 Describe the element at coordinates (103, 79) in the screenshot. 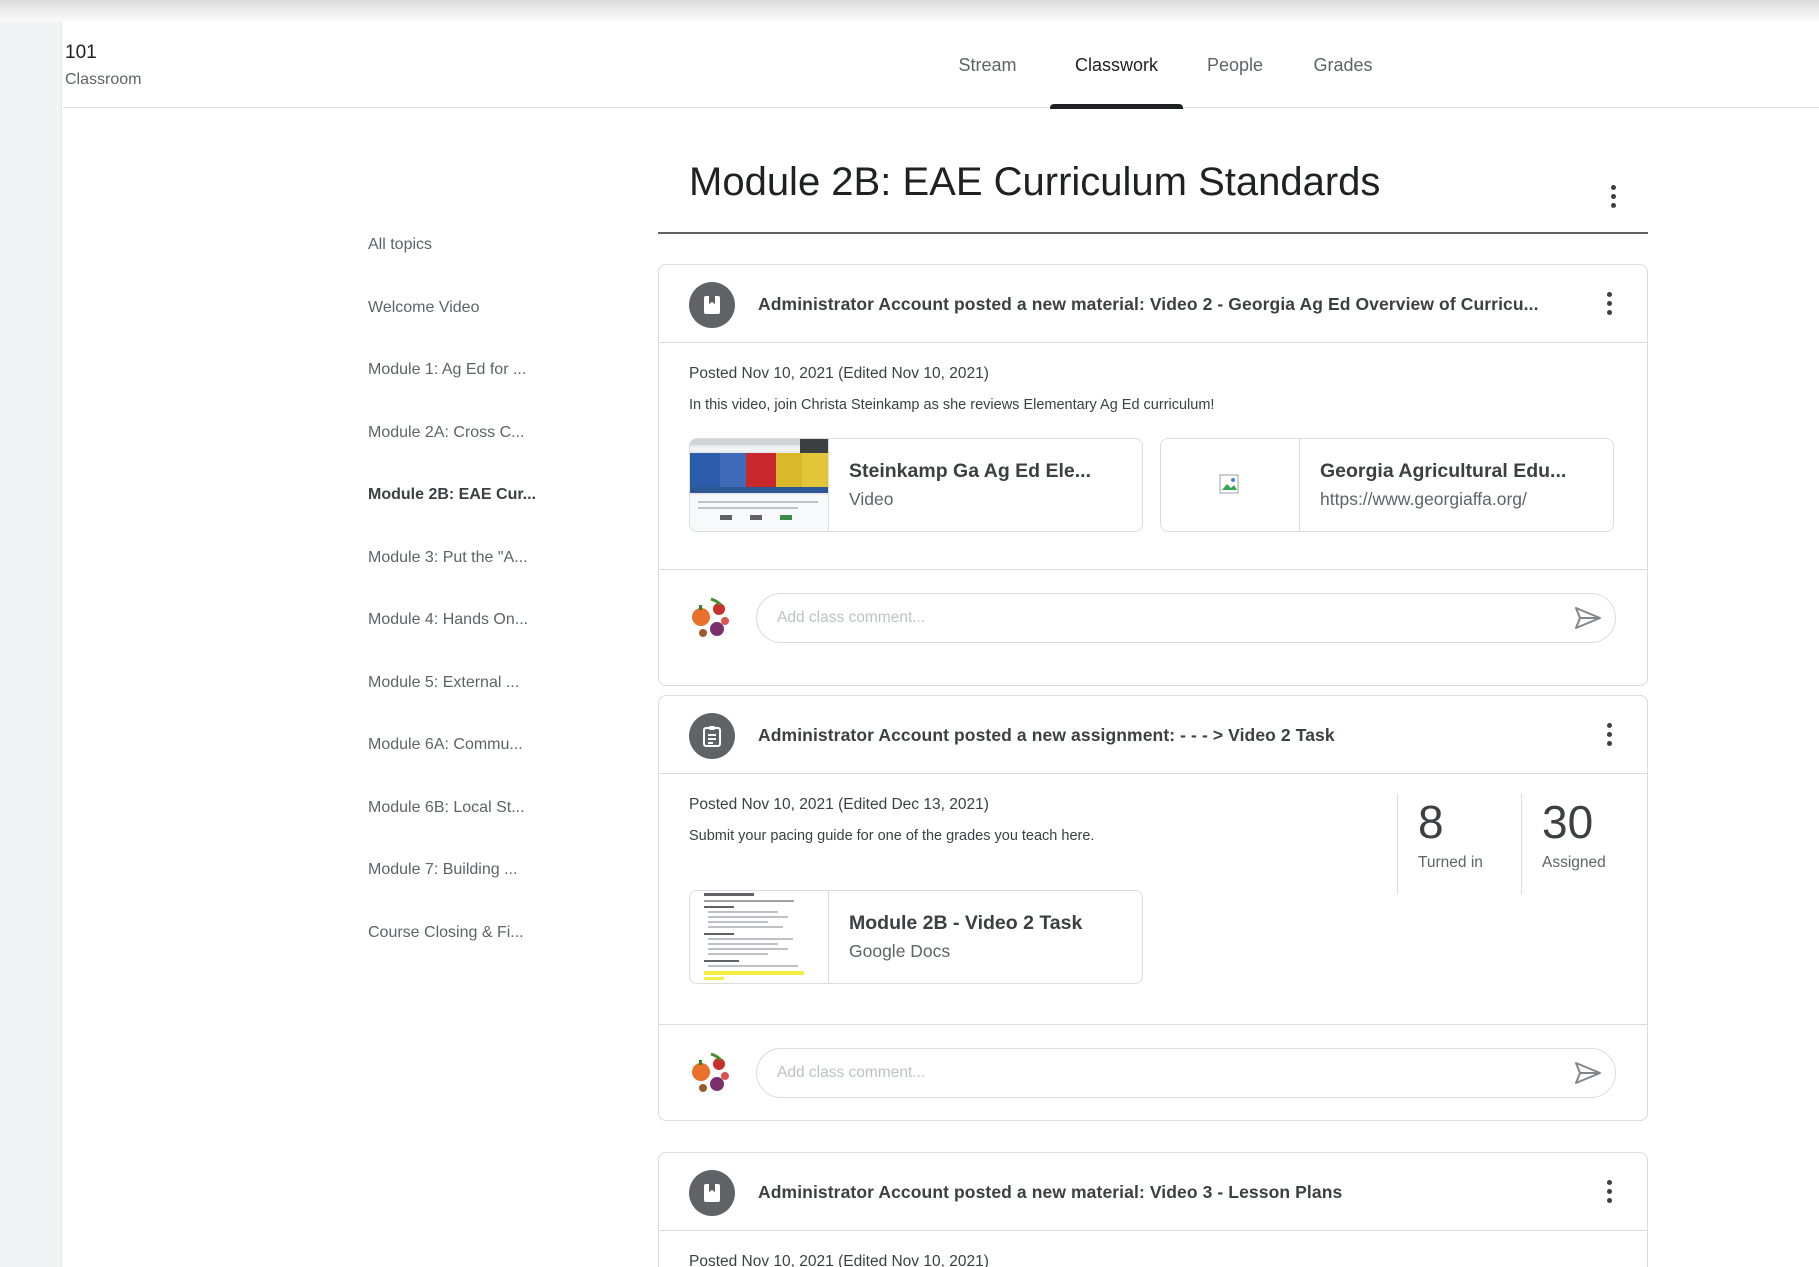

I see `class-subtitle: Classroom` at that location.